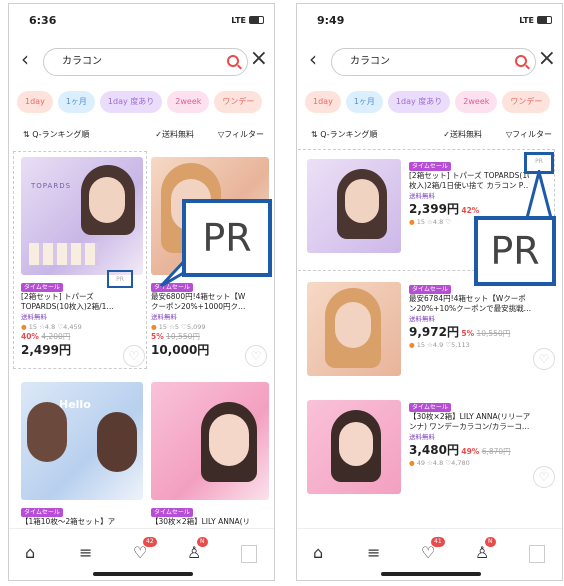  I want to click on product-image-brand: TOPARDS, so click(51, 186).